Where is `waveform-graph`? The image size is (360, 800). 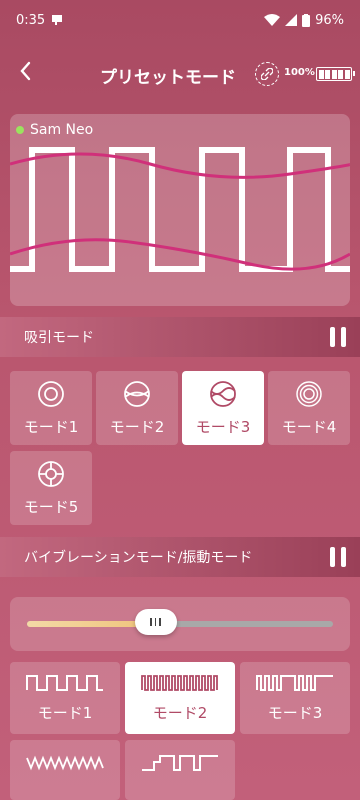
waveform-graph is located at coordinates (180, 209).